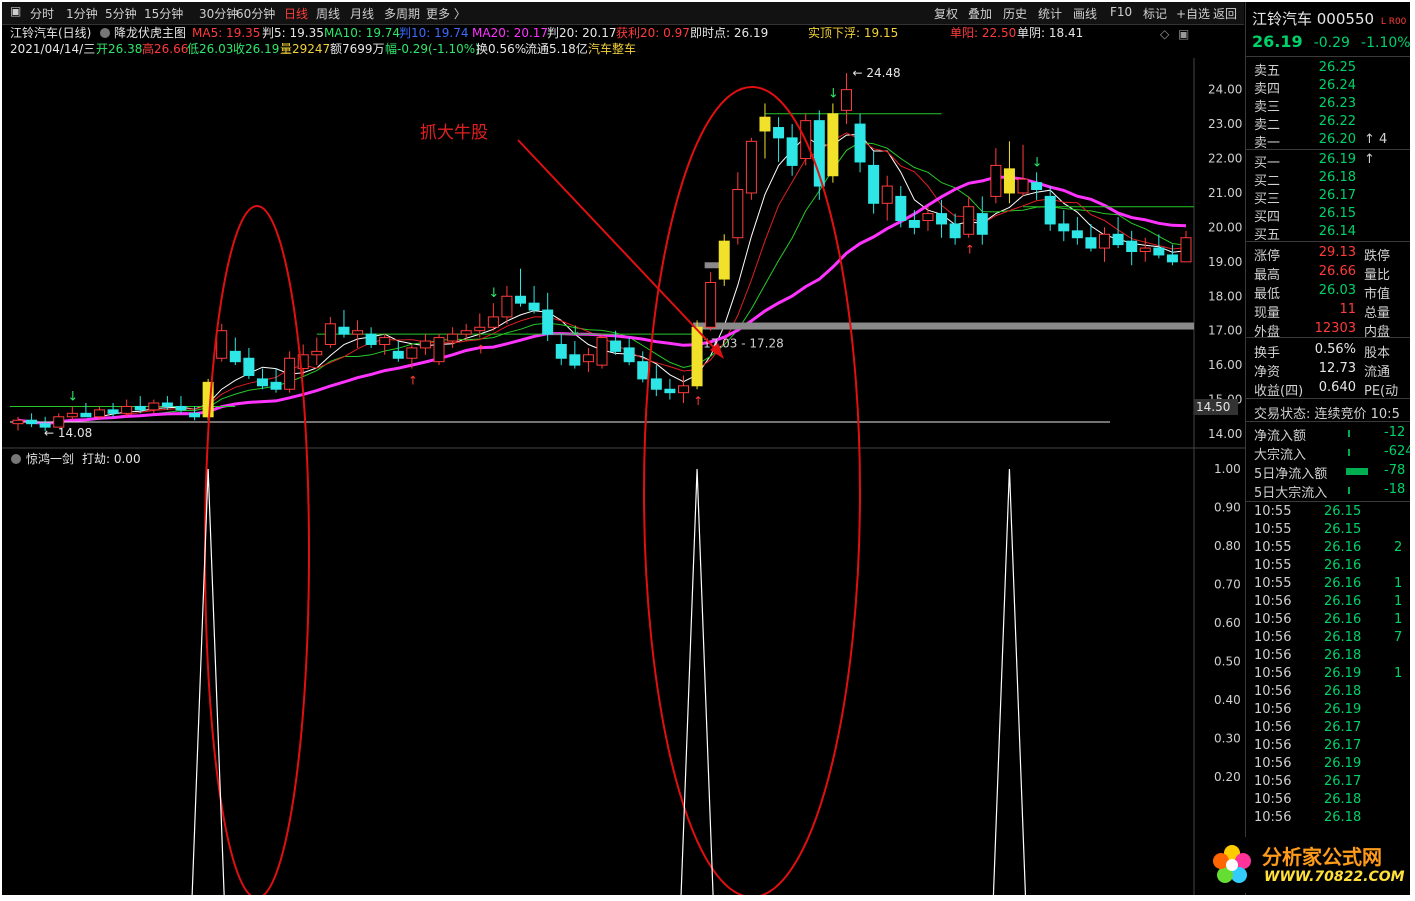 The height and width of the screenshot is (901, 1415). Describe the element at coordinates (1183, 34) in the screenshot. I see `square-icon: ▣` at that location.